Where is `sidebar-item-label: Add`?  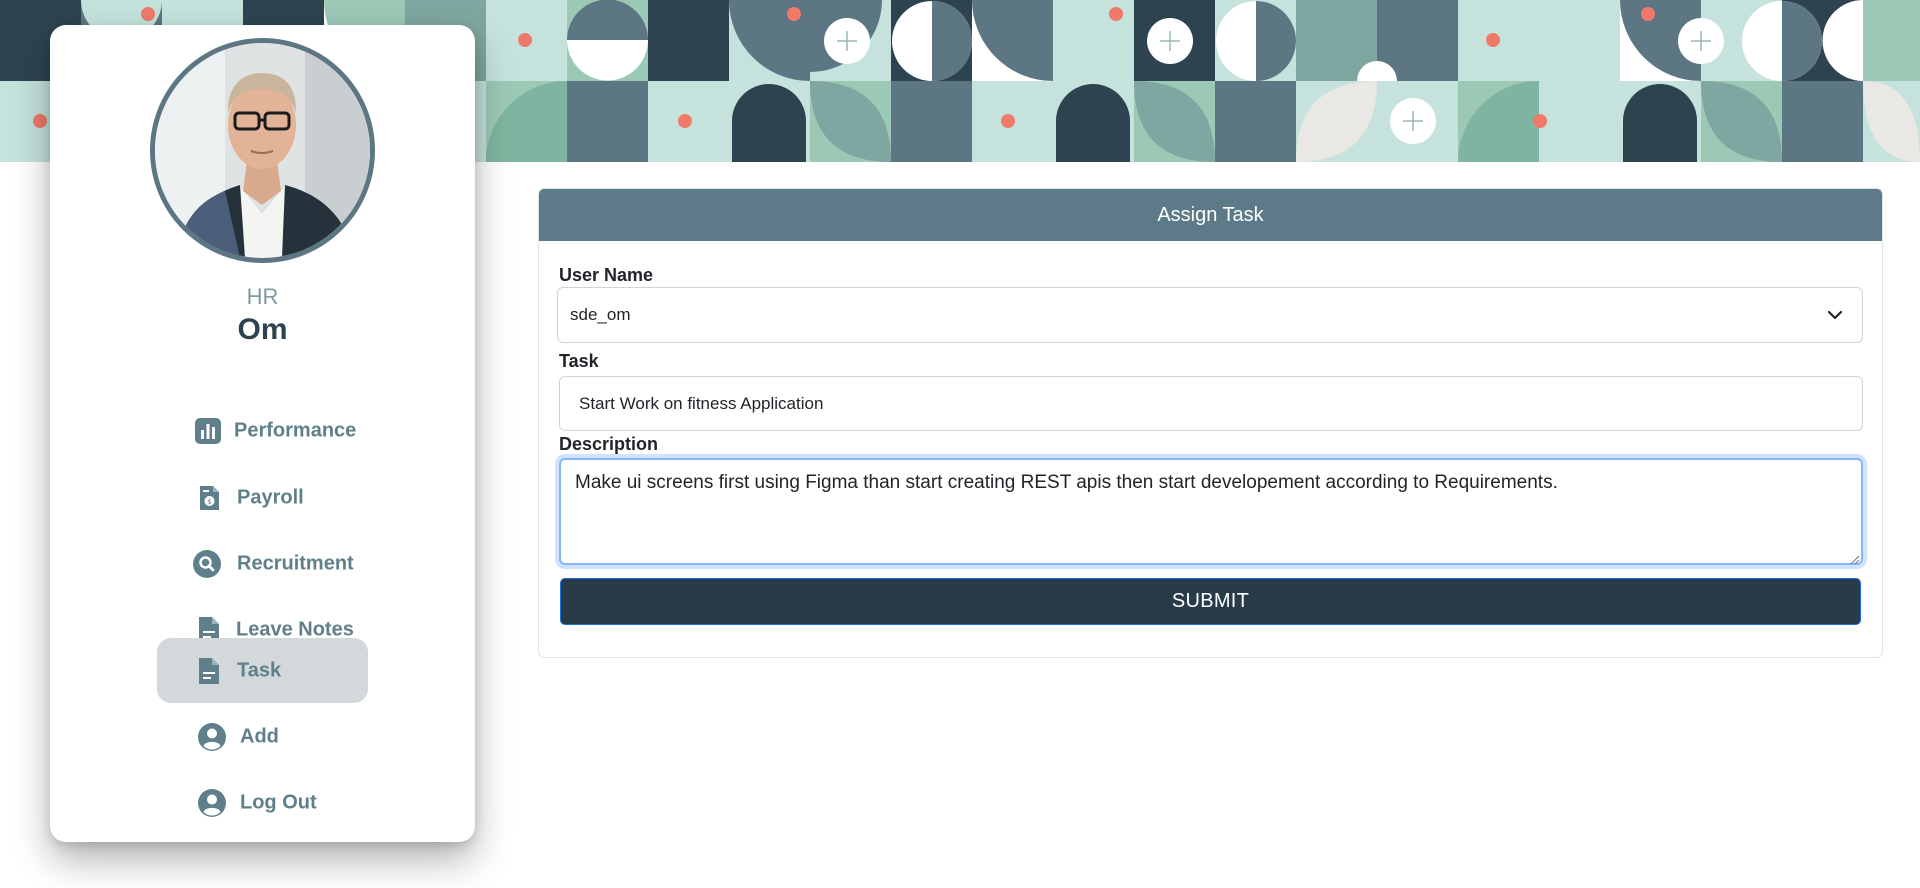 sidebar-item-label: Add is located at coordinates (259, 736).